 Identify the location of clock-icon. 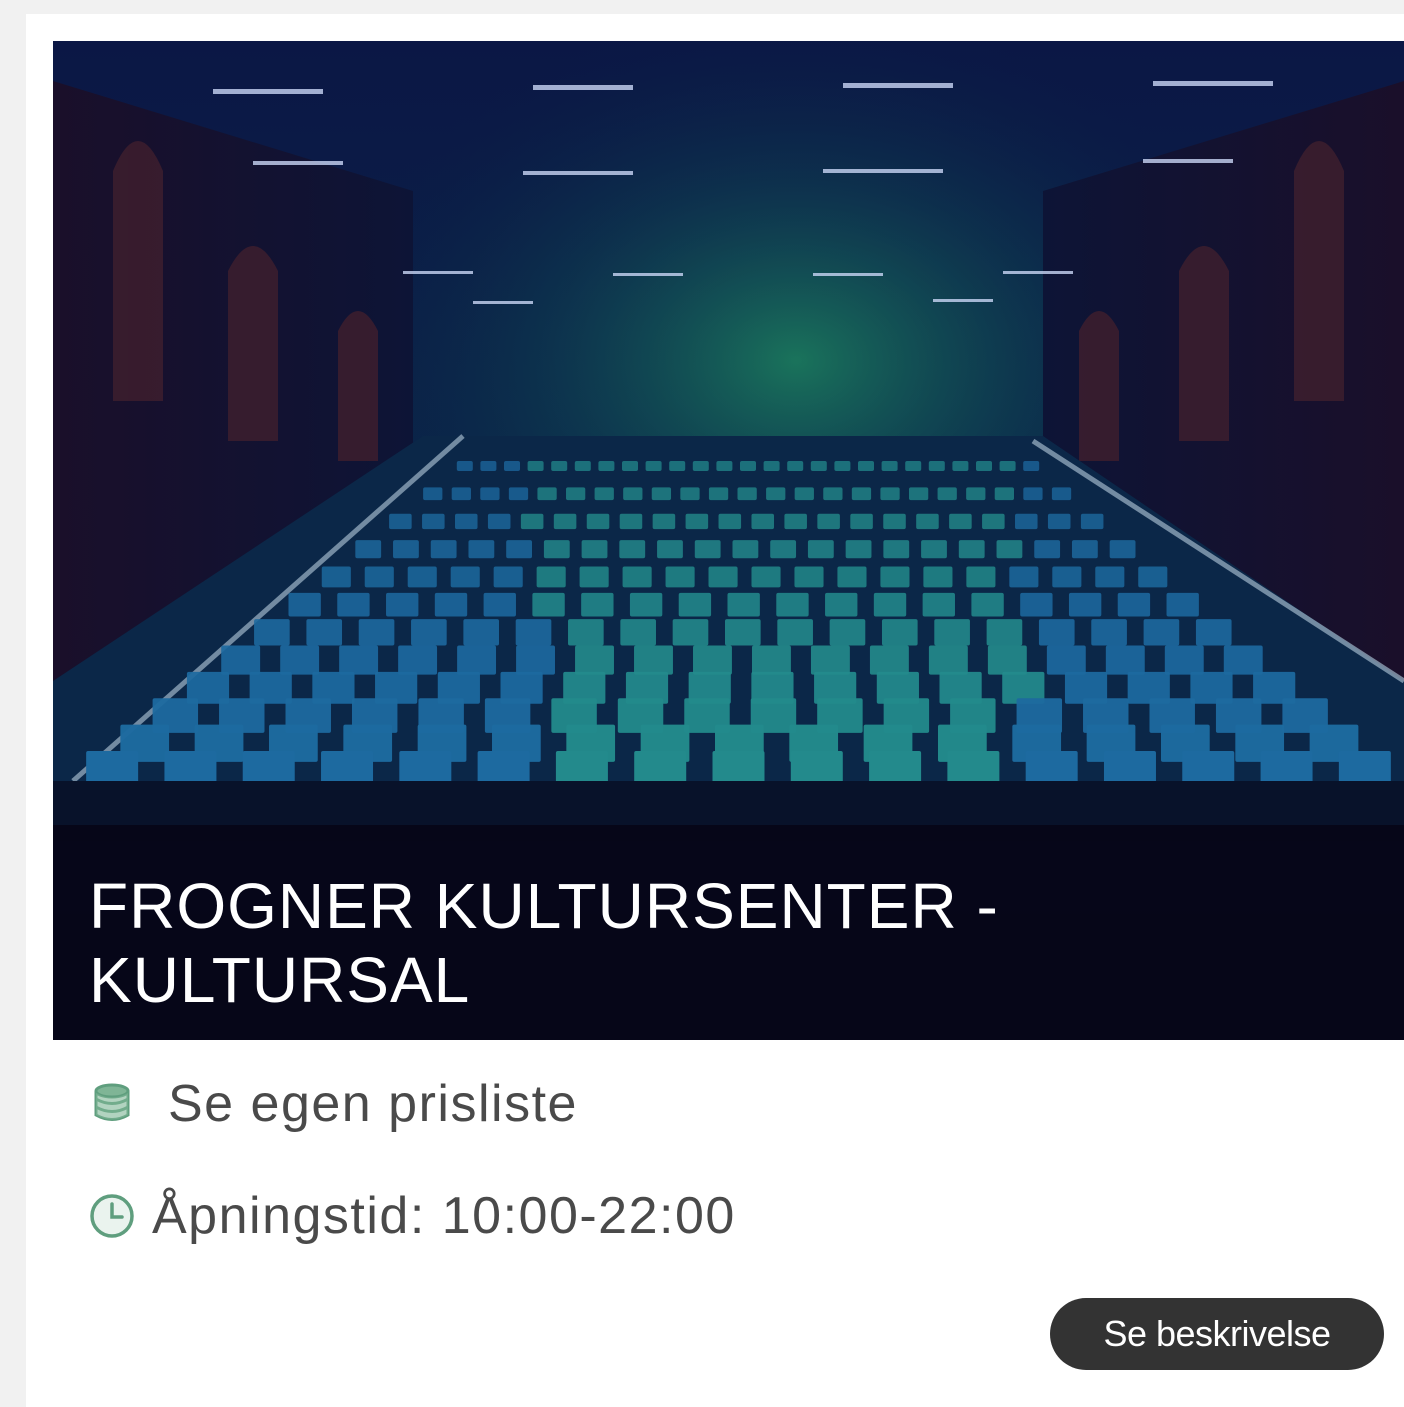
(112, 1216).